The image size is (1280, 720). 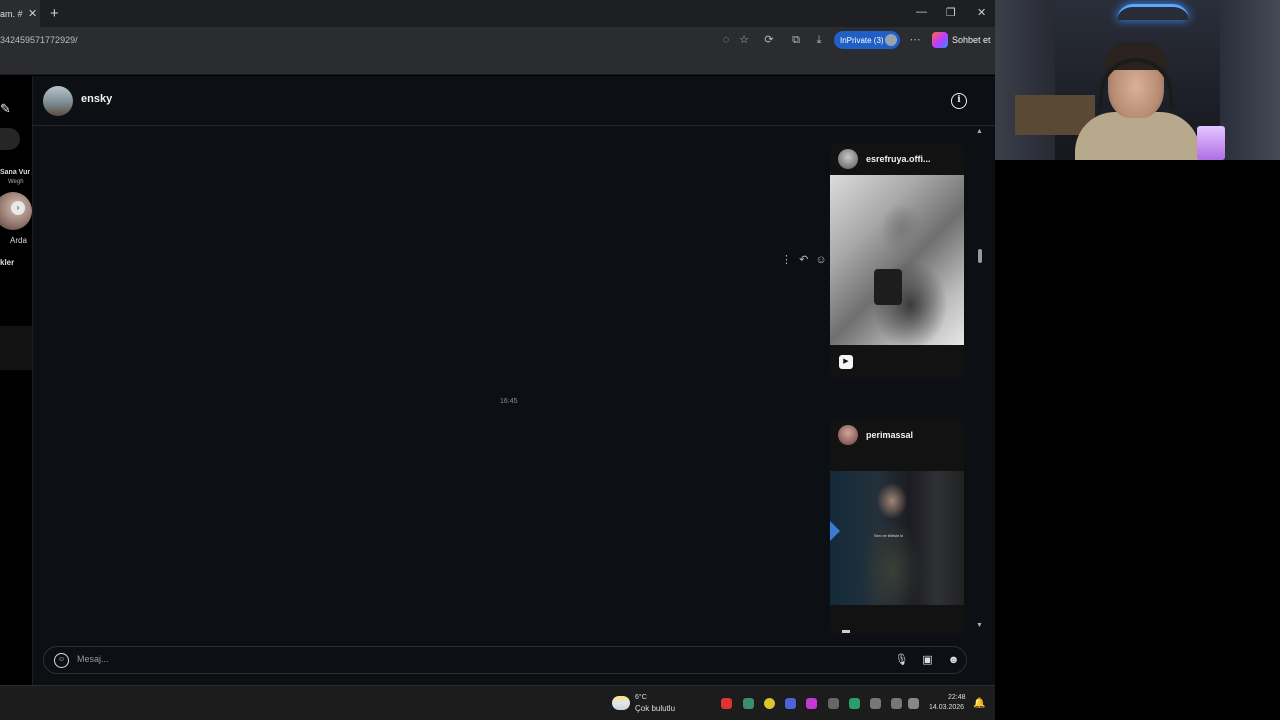 I want to click on url-text: 342459571772929/, so click(x=39, y=40).